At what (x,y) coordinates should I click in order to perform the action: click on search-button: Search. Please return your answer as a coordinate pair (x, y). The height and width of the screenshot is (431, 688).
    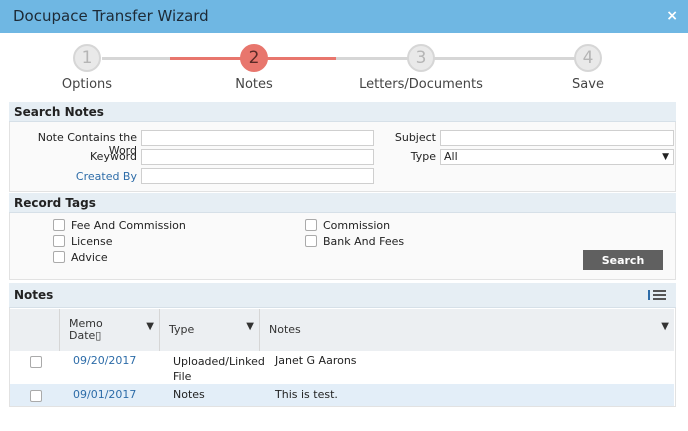
    Looking at the image, I should click on (623, 260).